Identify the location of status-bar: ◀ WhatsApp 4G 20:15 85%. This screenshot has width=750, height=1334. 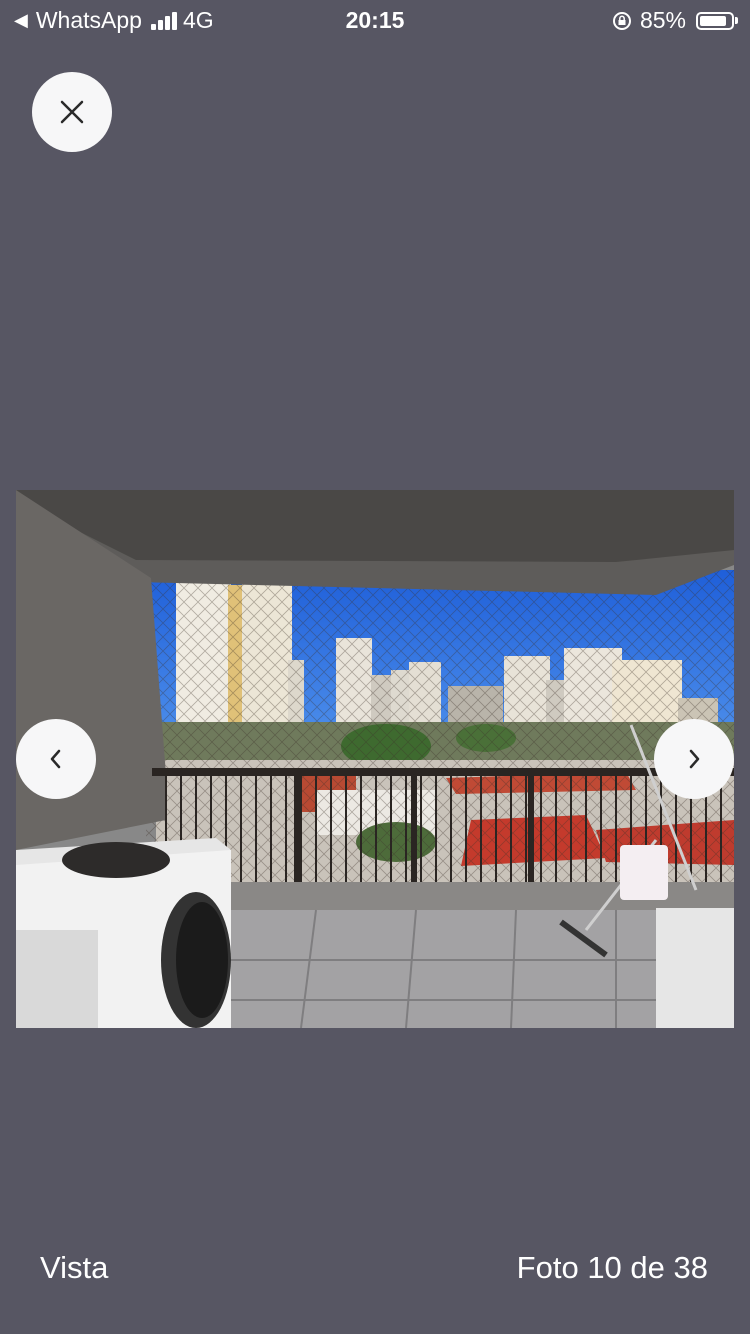
(375, 20).